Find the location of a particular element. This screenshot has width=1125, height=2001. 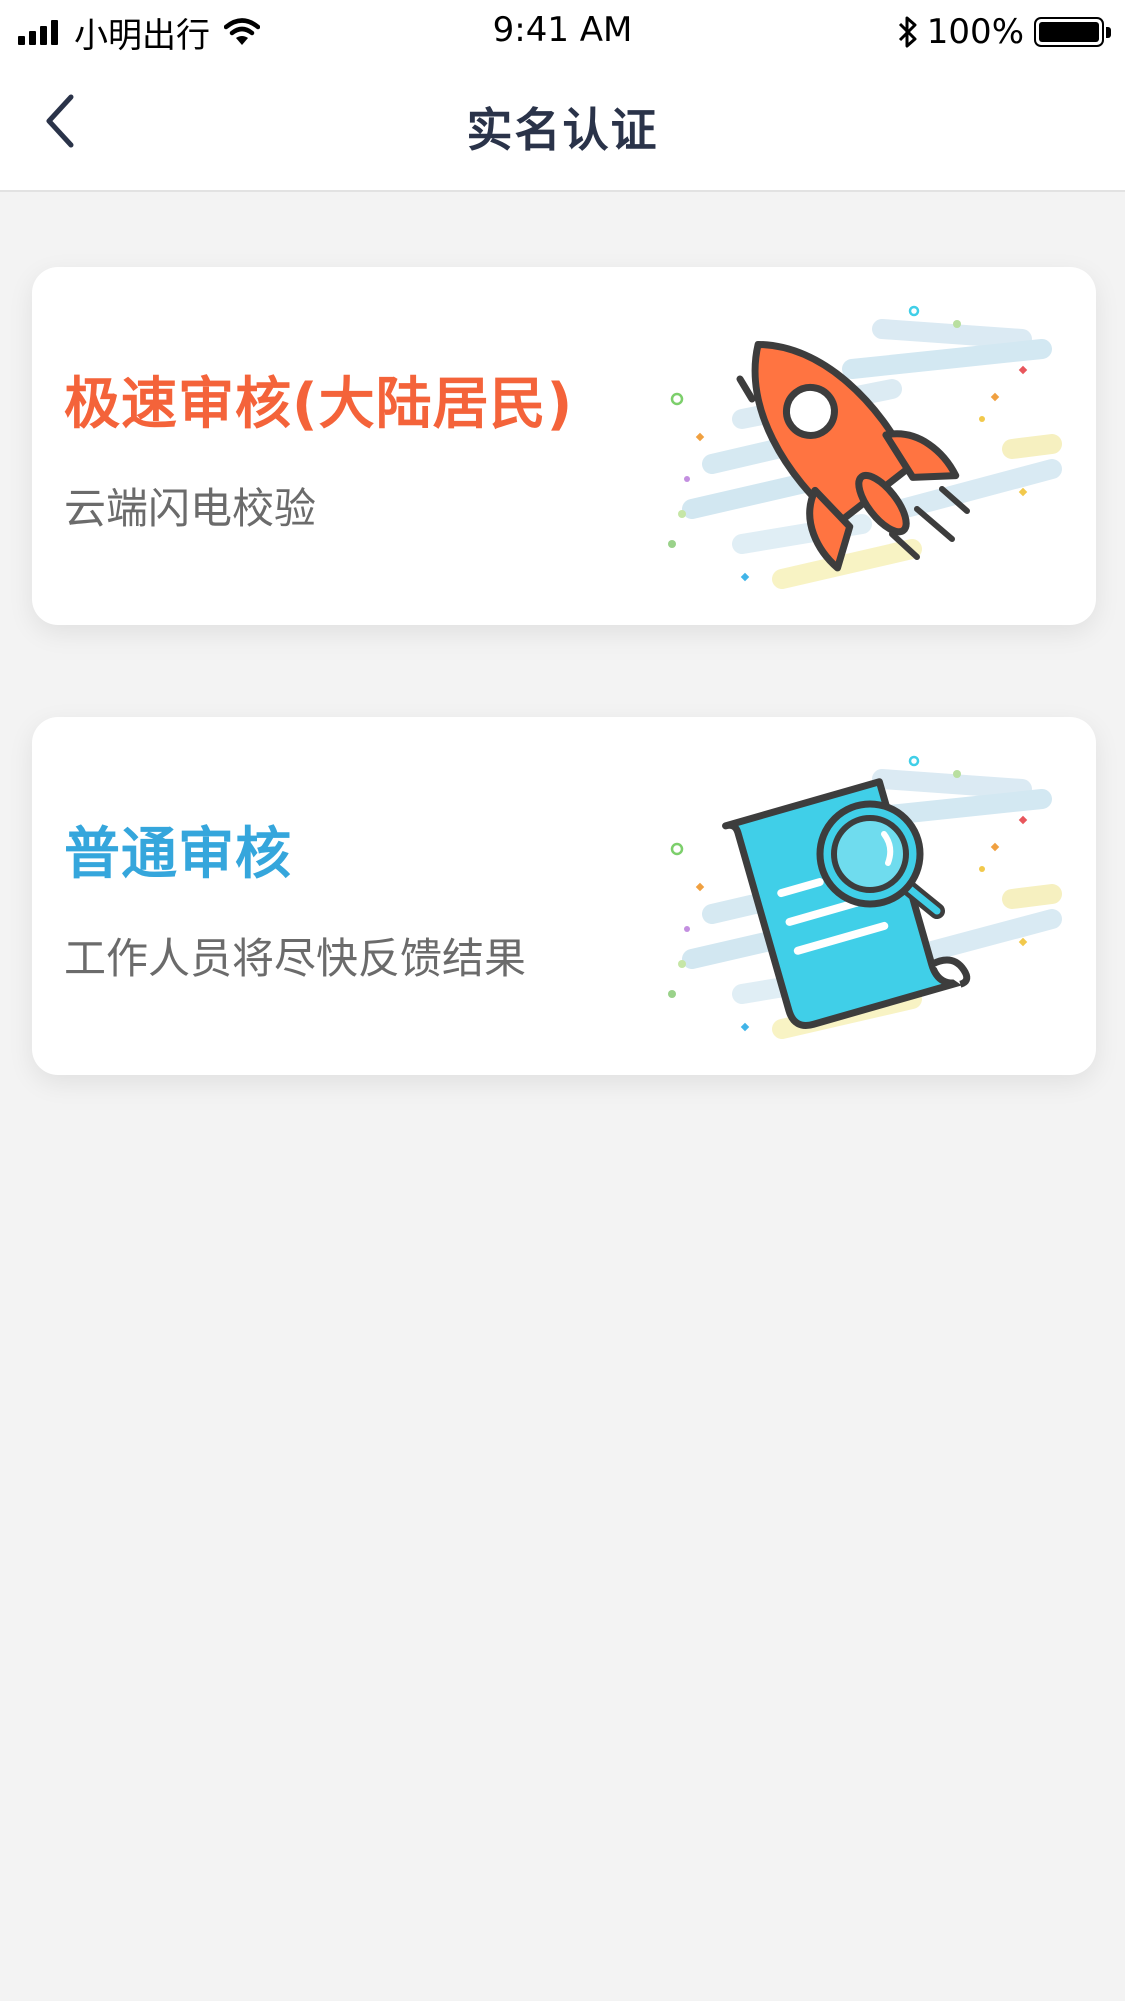

battery-tip is located at coordinates (1108, 32).